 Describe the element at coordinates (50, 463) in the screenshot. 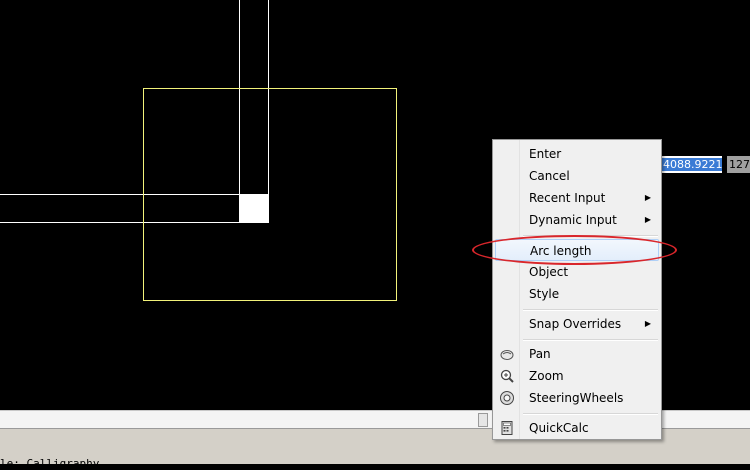

I see `command-line-text: le: Calligraphy` at that location.